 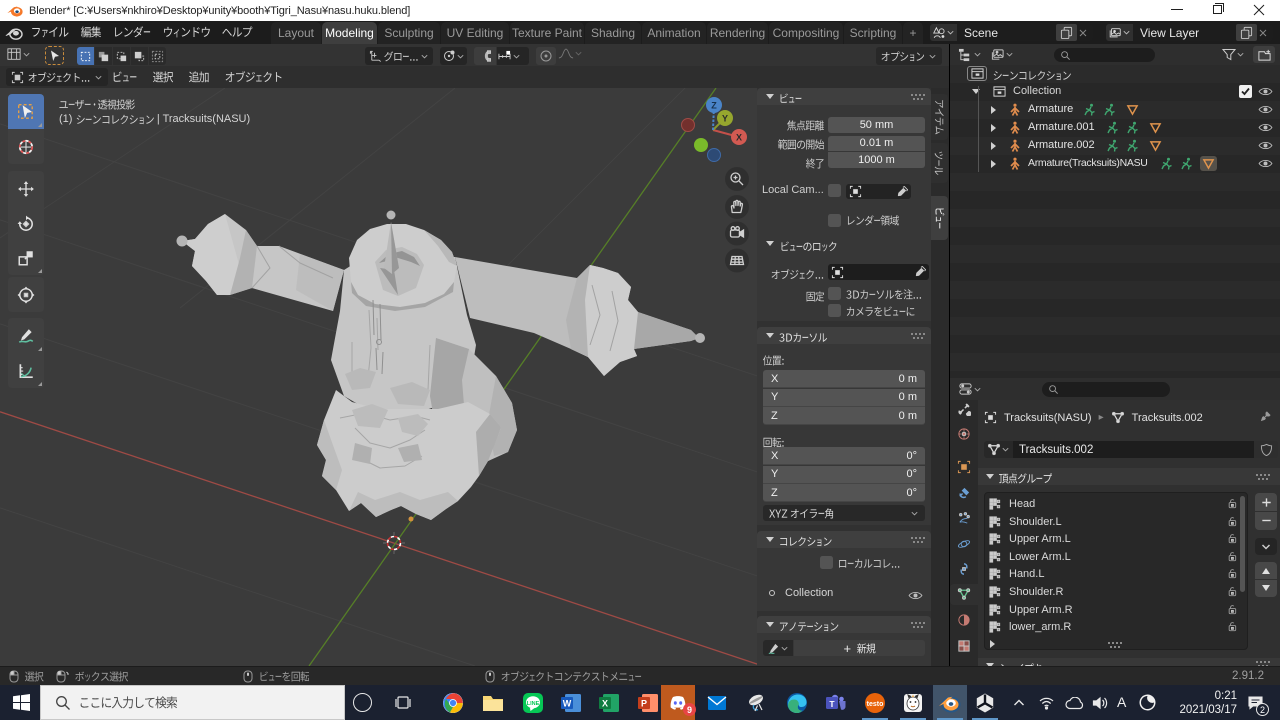 What do you see at coordinates (567, 704) in the screenshot?
I see `svg-text: W` at bounding box center [567, 704].